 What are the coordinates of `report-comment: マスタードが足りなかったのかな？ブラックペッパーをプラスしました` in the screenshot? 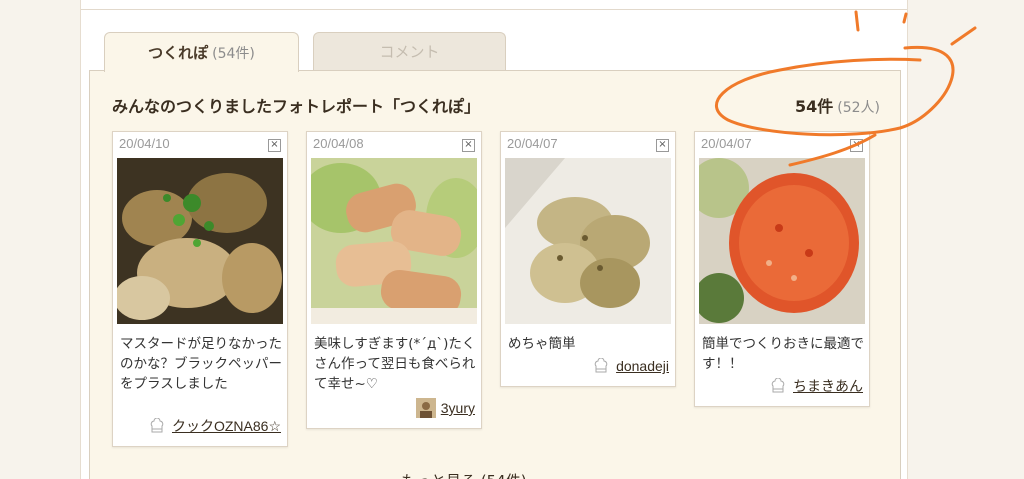 It's located at (201, 364).